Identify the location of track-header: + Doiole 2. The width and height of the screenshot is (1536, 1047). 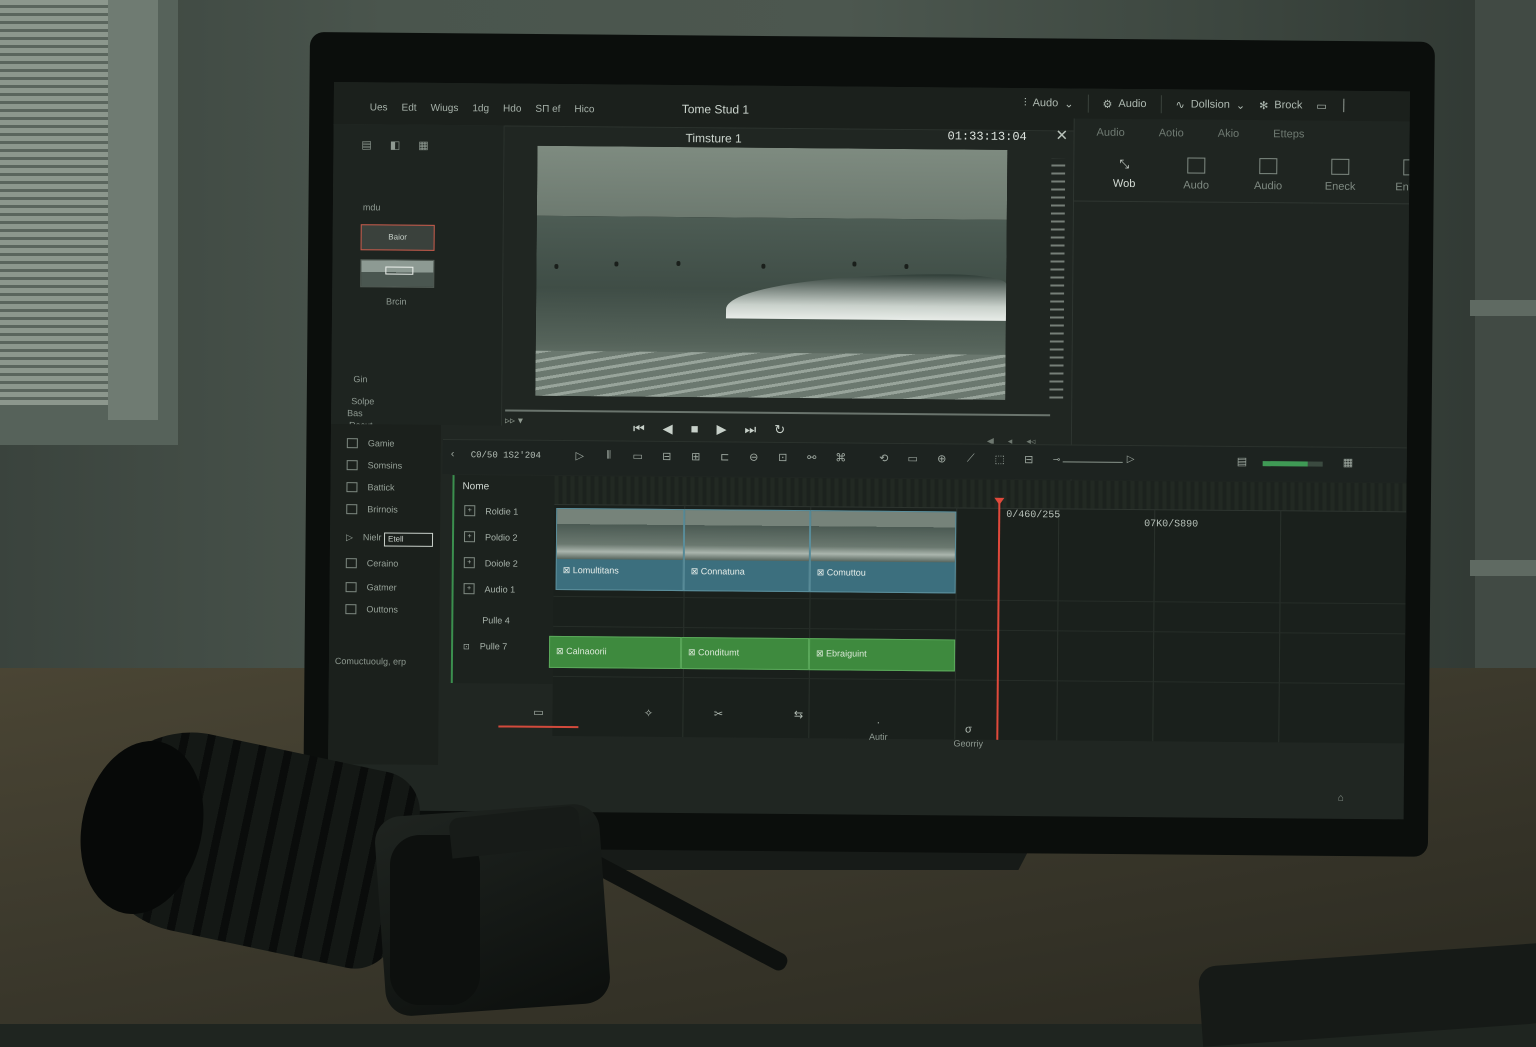
(490, 563).